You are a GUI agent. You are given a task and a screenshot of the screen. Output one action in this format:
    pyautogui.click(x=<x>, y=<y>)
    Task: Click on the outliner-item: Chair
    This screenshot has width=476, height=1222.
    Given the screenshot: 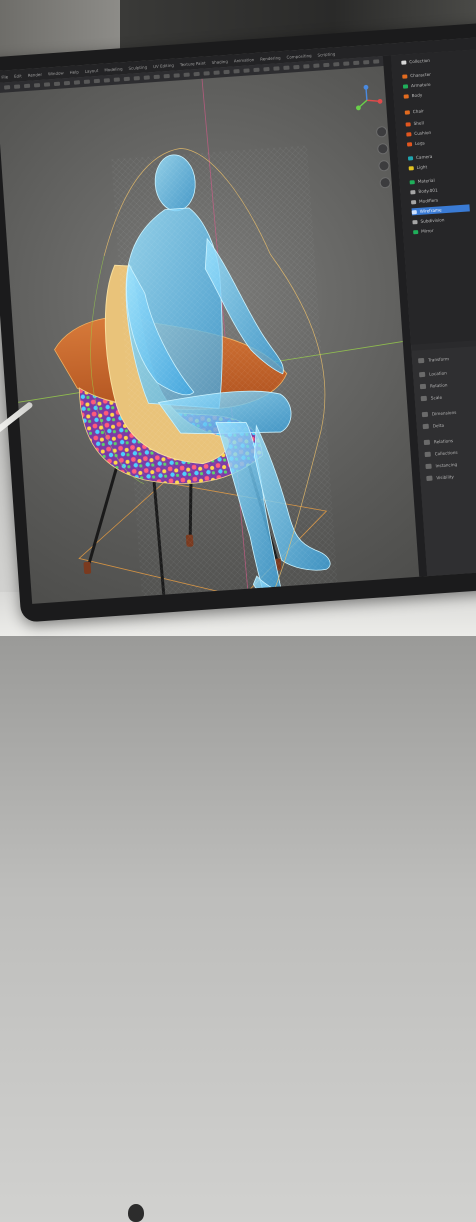 What is the action you would take?
    pyautogui.click(x=414, y=111)
    